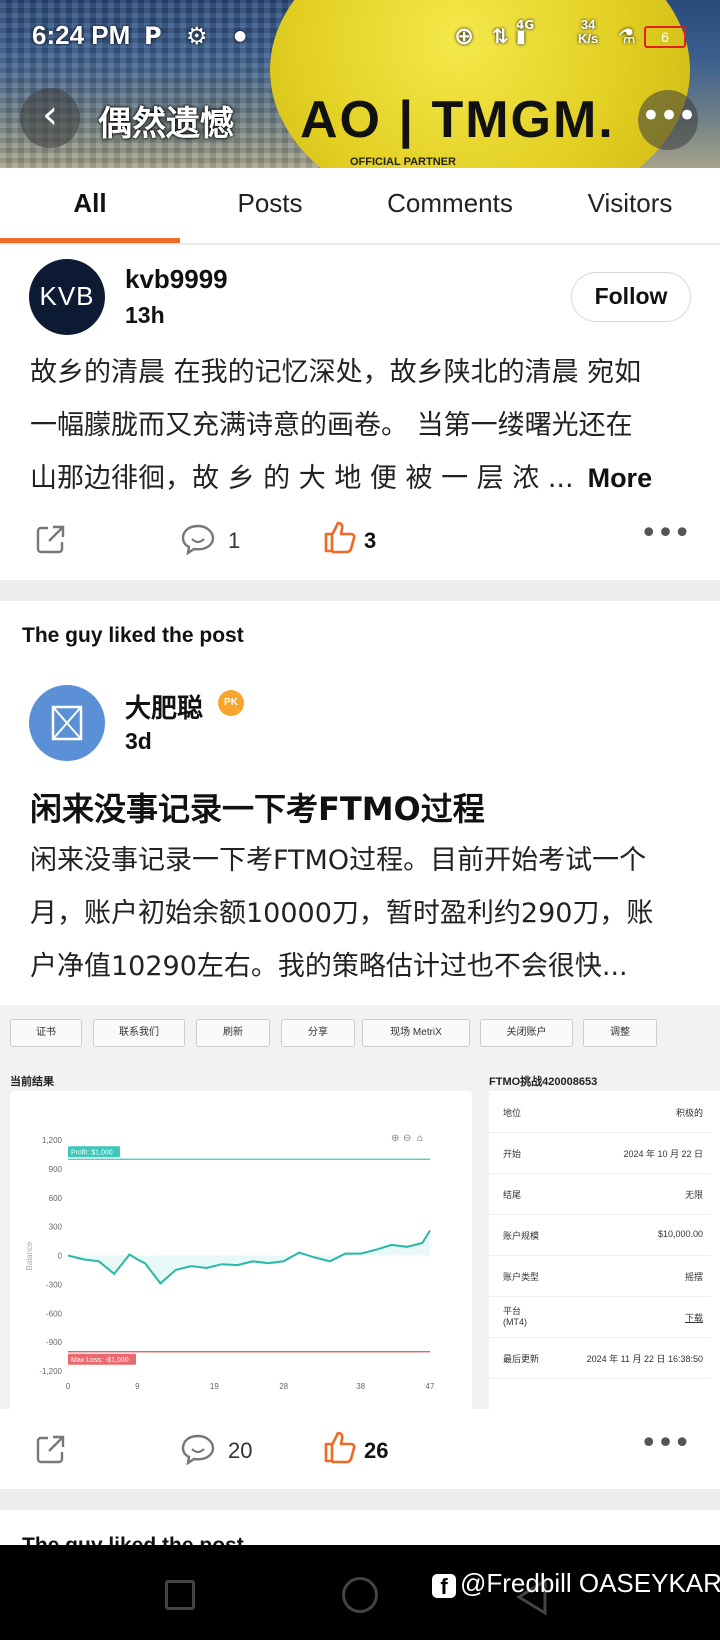  I want to click on signal-bars-icon: ▮, so click(521, 36).